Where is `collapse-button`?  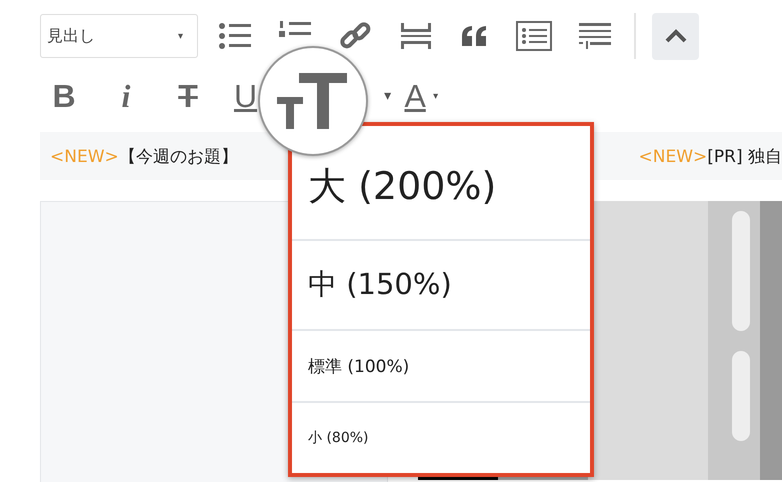
collapse-button is located at coordinates (675, 36).